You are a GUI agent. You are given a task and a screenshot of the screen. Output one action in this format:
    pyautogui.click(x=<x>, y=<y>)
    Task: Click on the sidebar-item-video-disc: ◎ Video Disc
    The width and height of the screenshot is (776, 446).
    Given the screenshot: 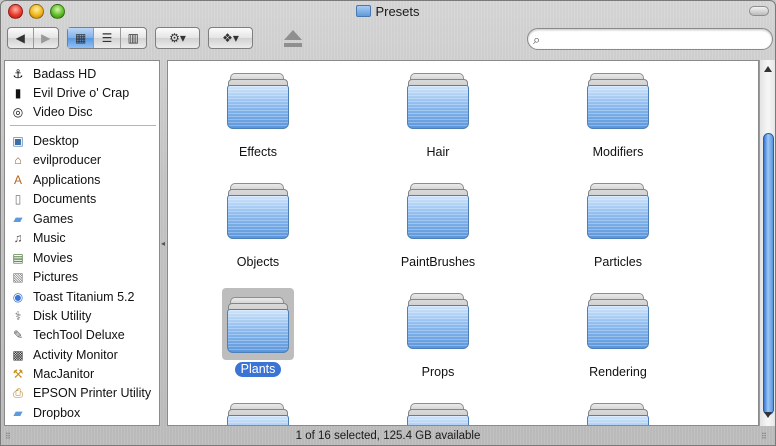 What is the action you would take?
    pyautogui.click(x=82, y=111)
    